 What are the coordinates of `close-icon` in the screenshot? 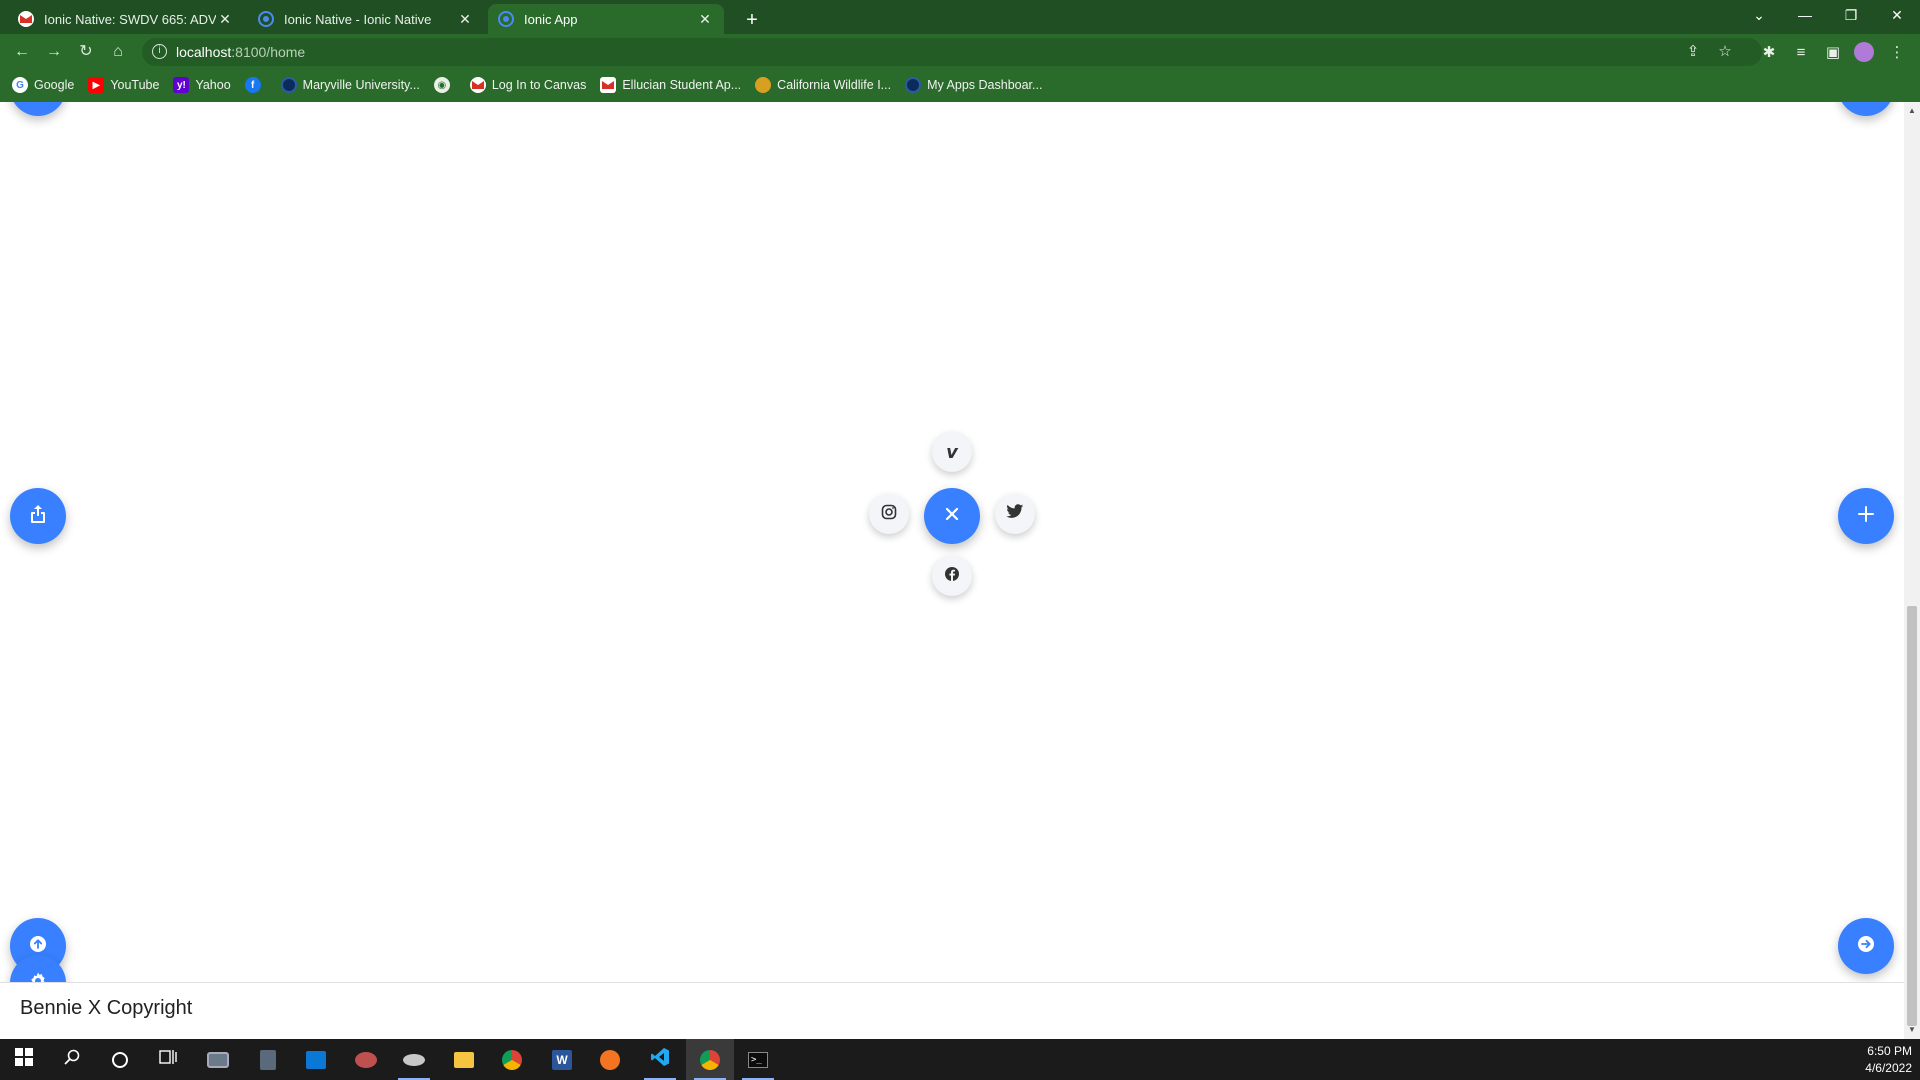 It's located at (952, 516).